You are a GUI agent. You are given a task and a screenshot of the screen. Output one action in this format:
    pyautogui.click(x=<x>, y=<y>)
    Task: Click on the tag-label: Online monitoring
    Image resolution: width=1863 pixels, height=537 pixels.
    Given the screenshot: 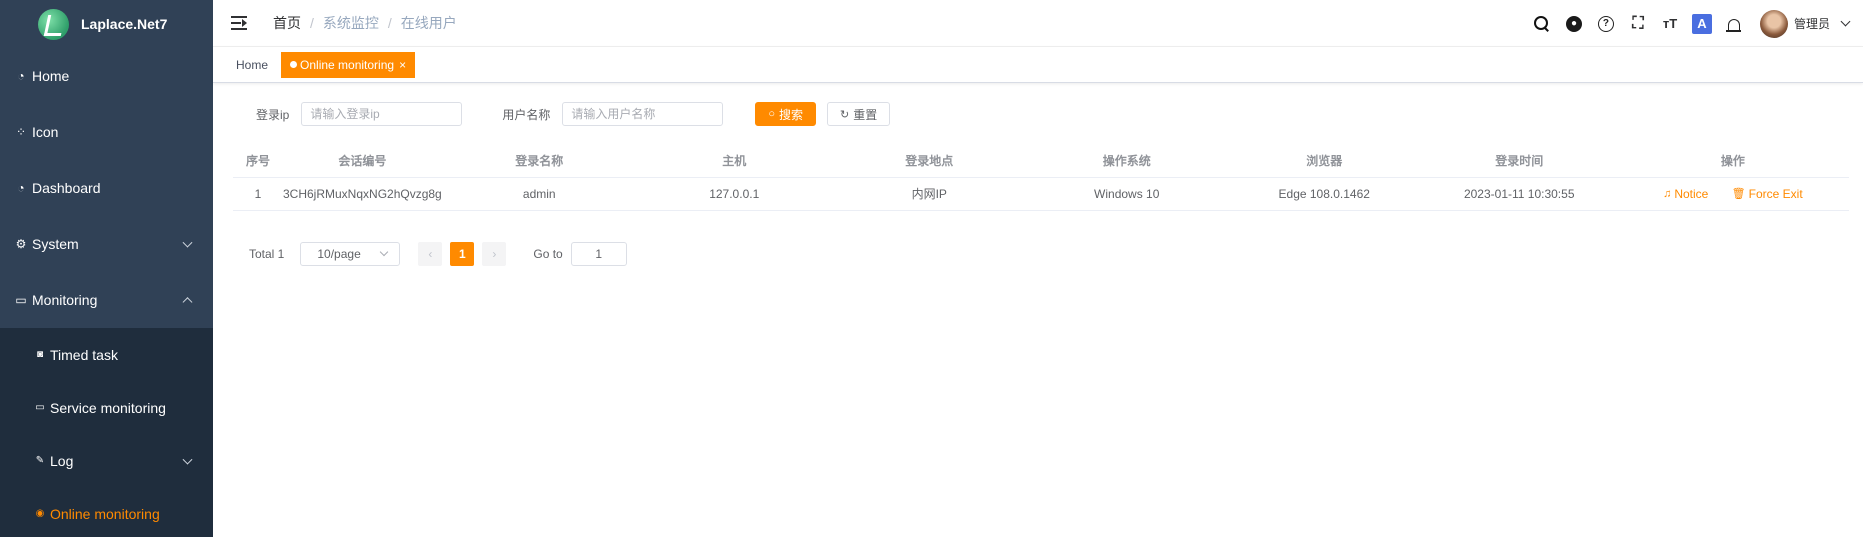 What is the action you would take?
    pyautogui.click(x=347, y=64)
    